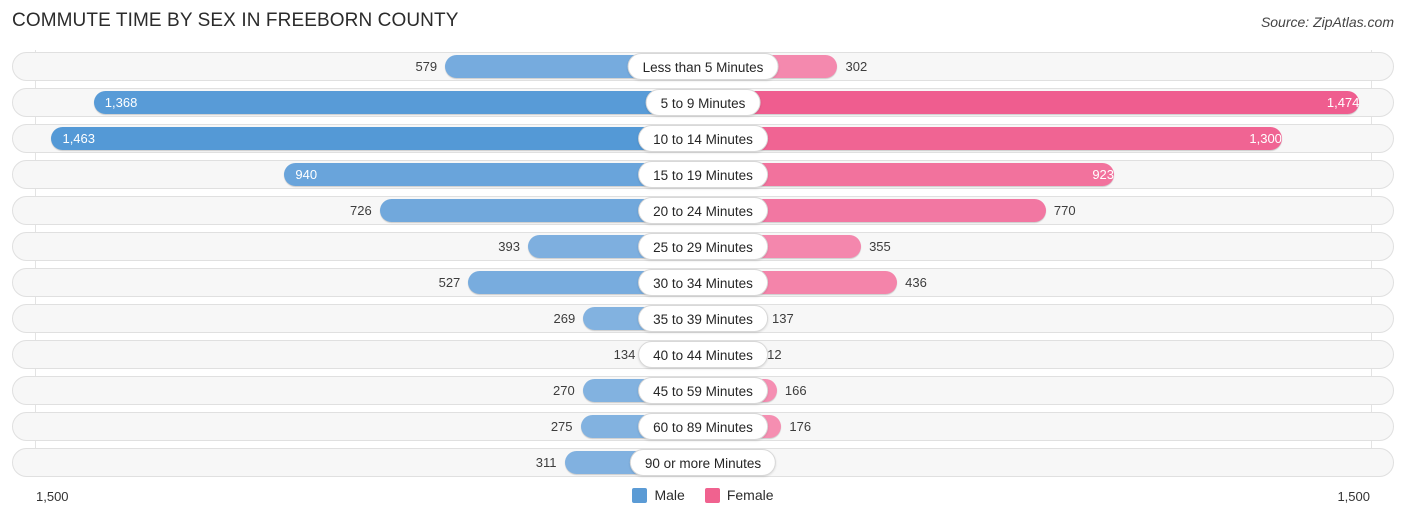 This screenshot has width=1406, height=523. I want to click on chart-row: 134 112 40 to 44 Minutes, so click(703, 354).